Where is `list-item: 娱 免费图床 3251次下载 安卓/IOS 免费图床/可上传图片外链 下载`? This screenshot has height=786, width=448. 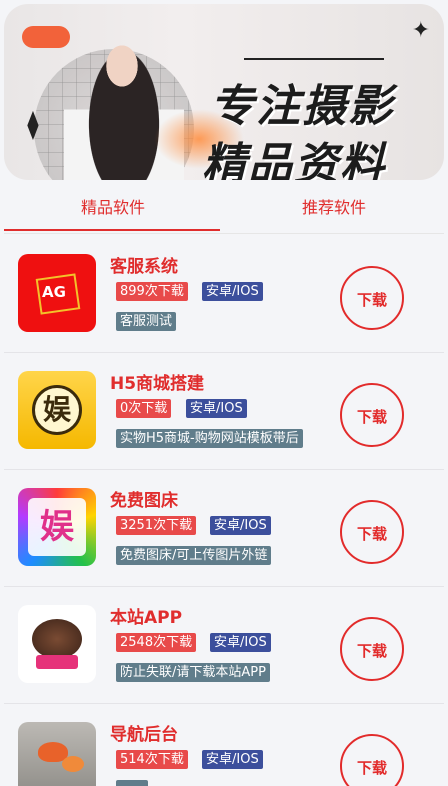
list-item: 娱 免费图床 3251次下载 安卓/IOS 免费图床/可上传图片外链 下载 is located at coordinates (224, 528).